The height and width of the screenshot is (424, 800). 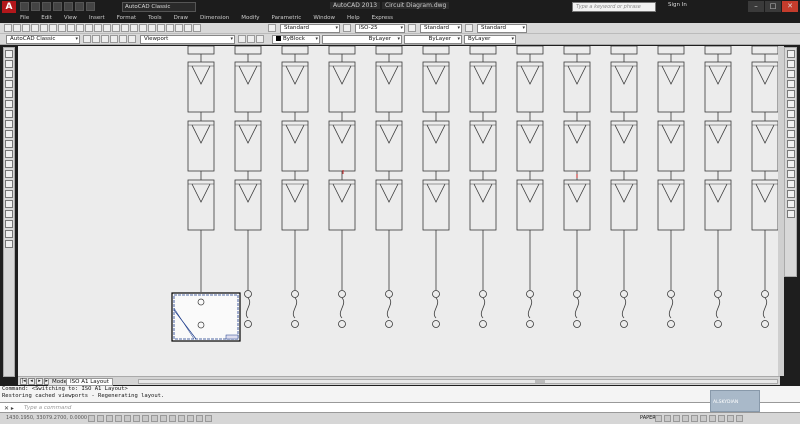 What do you see at coordinates (730, 418) in the screenshot?
I see `lock-toolbar-icon` at bounding box center [730, 418].